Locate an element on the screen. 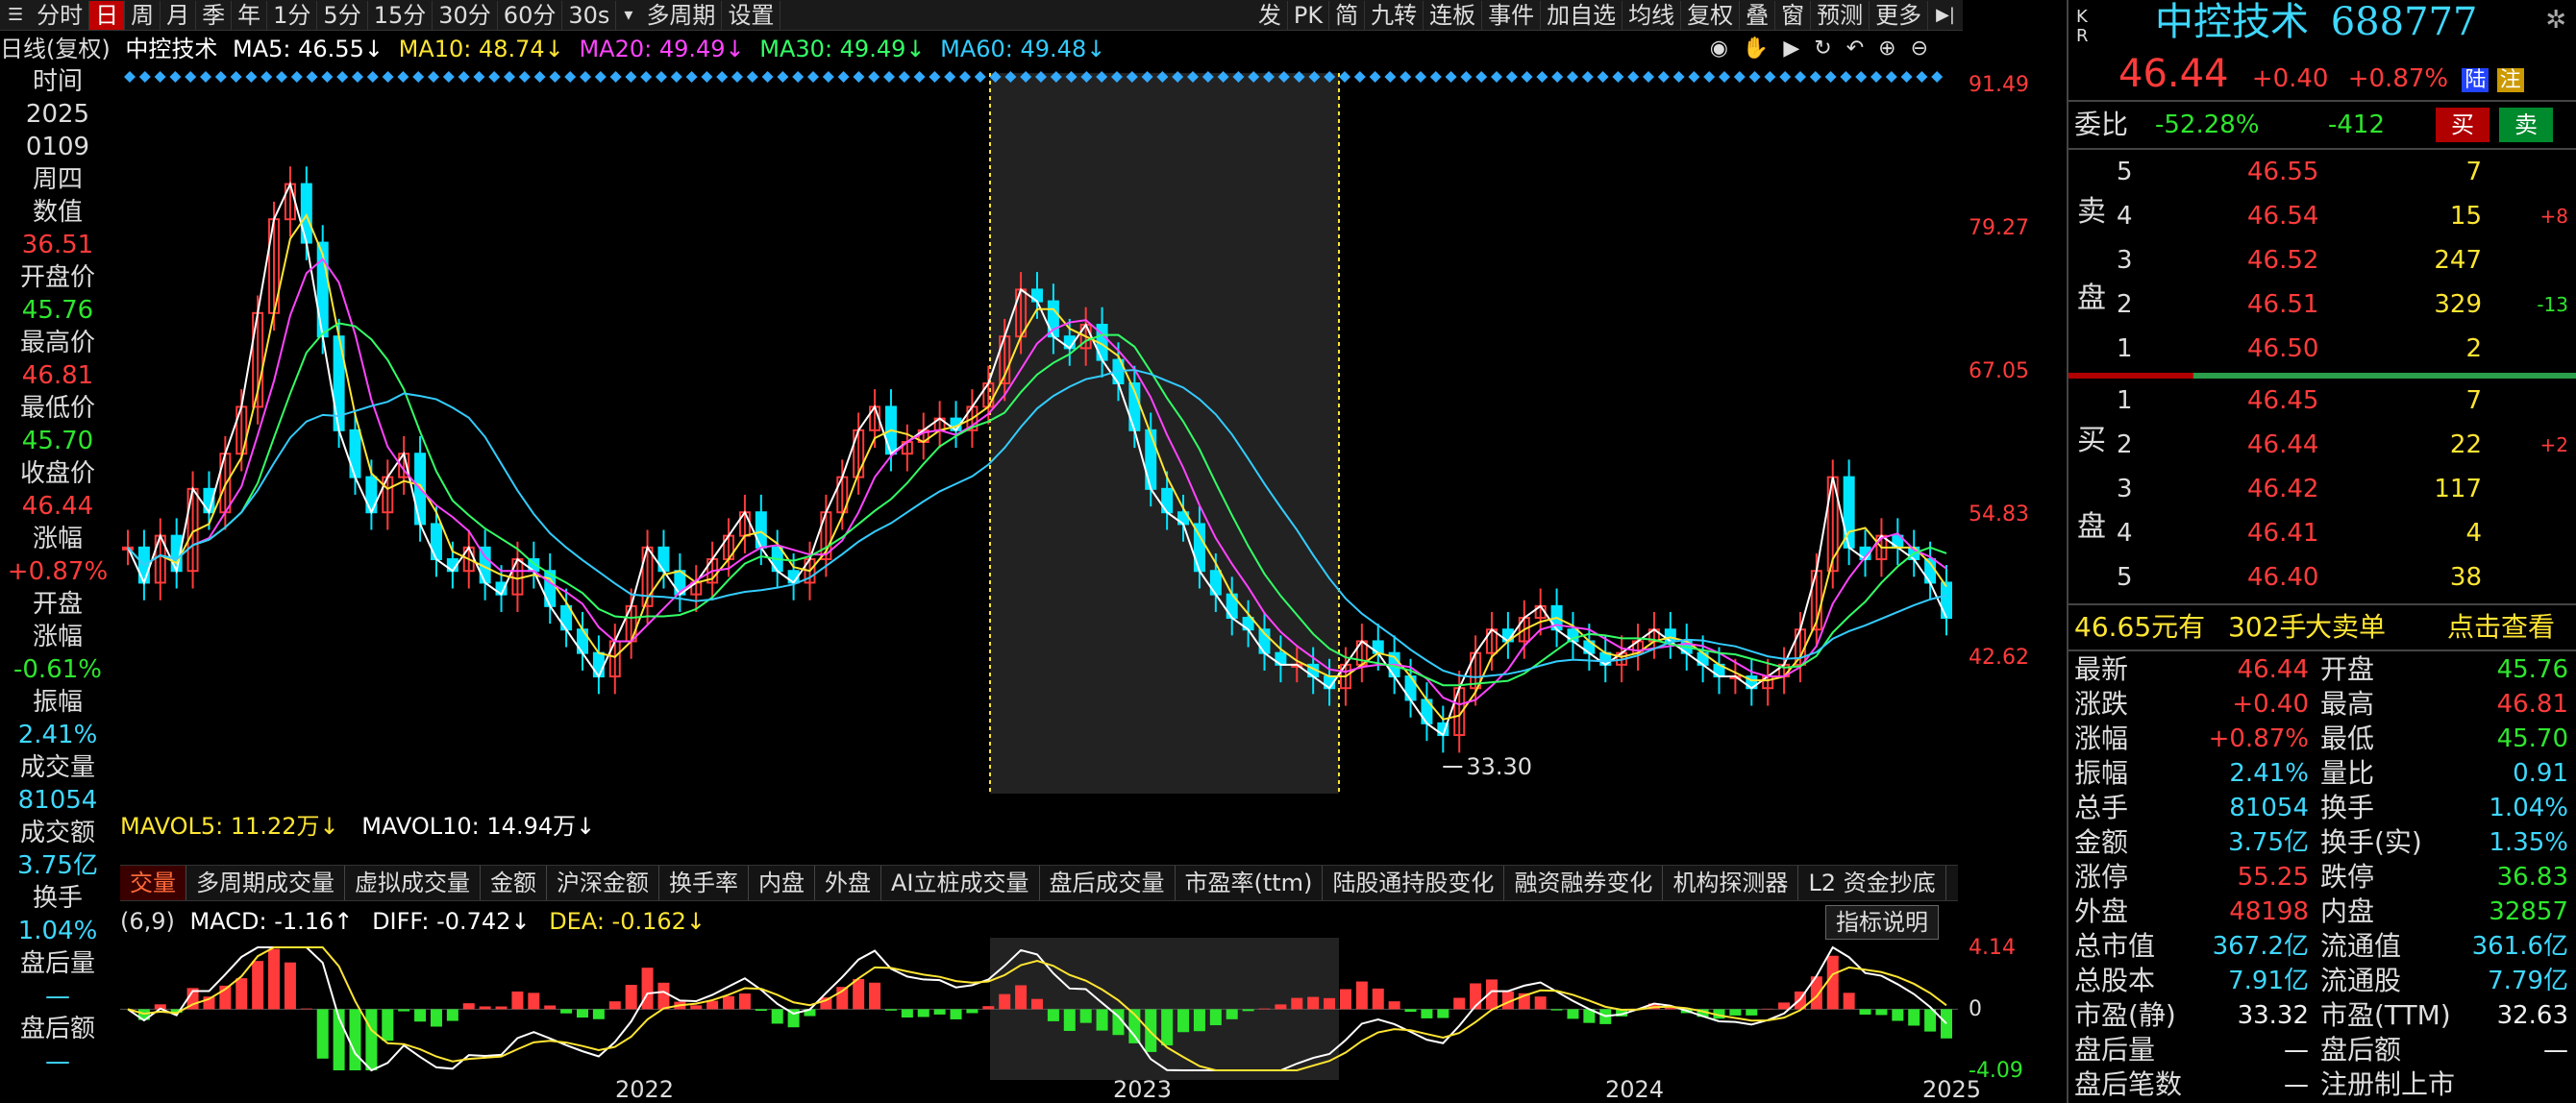 This screenshot has width=2576, height=1103. toolbar-button: 多周期 is located at coordinates (681, 15).